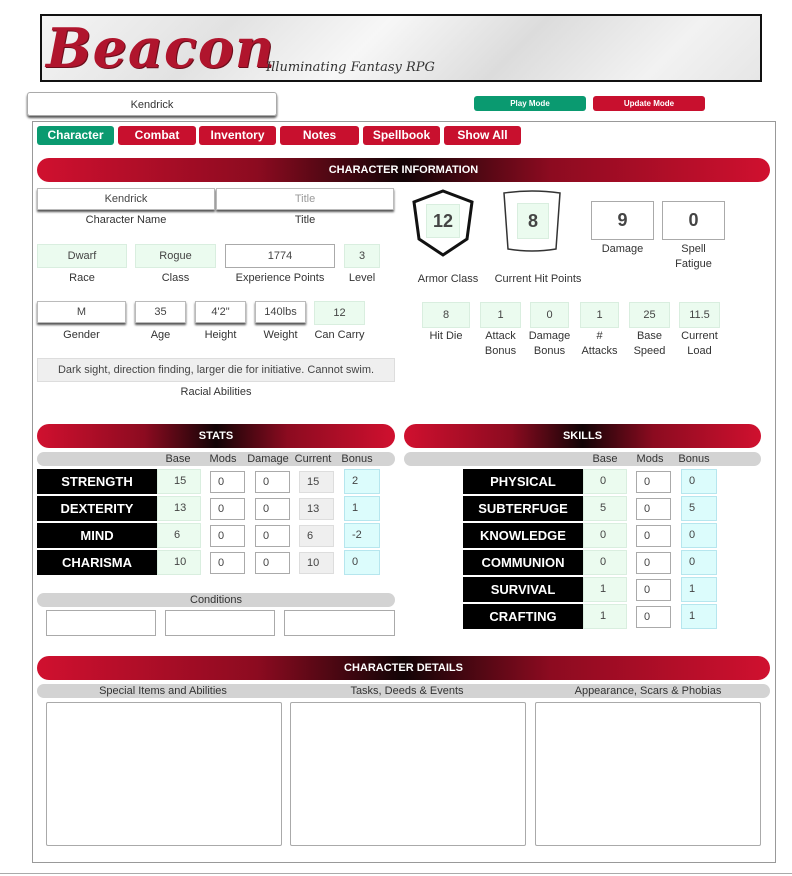  I want to click on current-hp-label: Current Hit Points, so click(538, 279).